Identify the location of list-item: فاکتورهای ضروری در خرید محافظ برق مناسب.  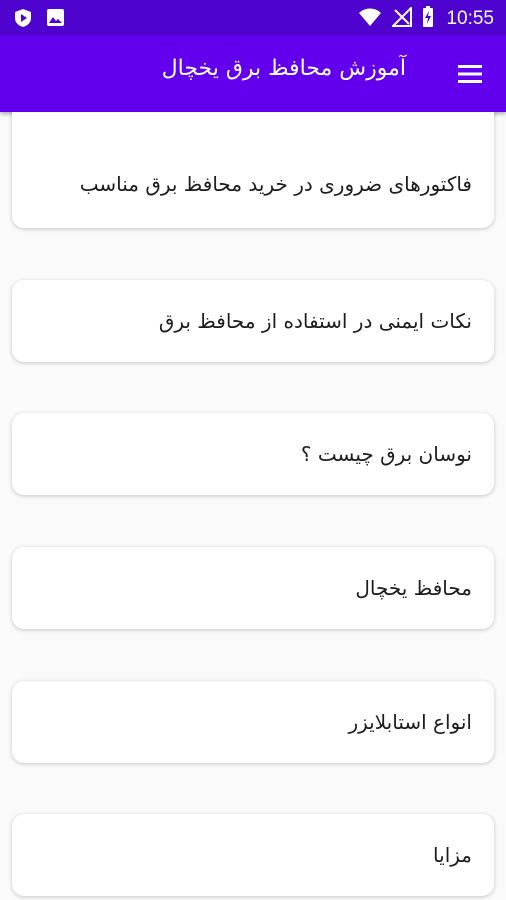
(253, 170).